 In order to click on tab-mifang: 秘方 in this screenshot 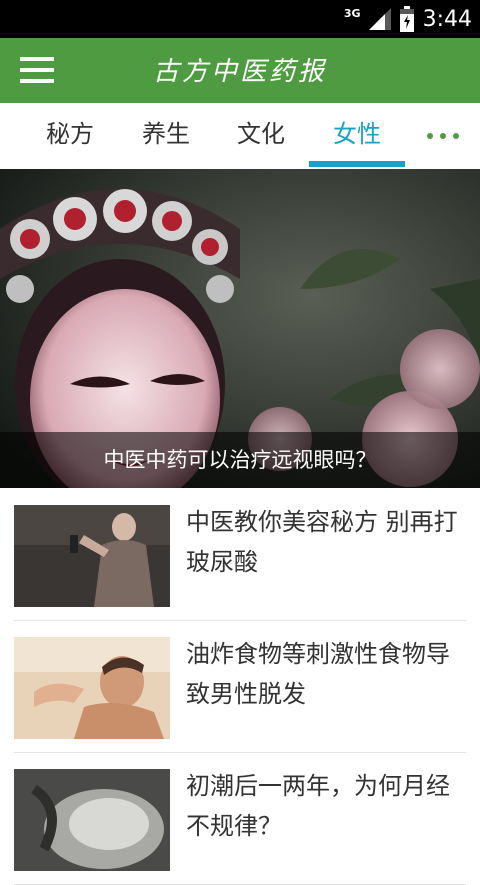, I will do `click(70, 136)`.